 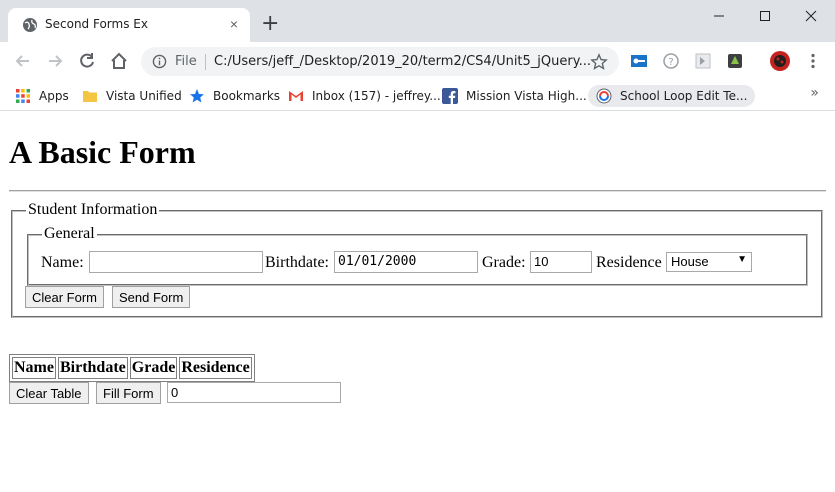 What do you see at coordinates (811, 16) in the screenshot?
I see `close-window-icon` at bounding box center [811, 16].